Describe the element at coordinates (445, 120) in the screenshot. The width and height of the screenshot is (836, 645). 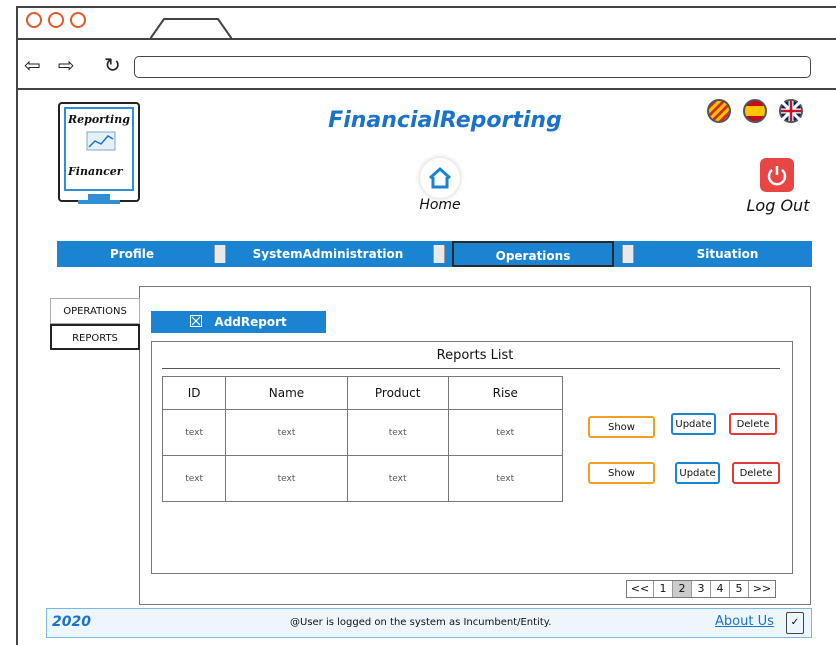
I see `app-title: FinancialReporting` at that location.